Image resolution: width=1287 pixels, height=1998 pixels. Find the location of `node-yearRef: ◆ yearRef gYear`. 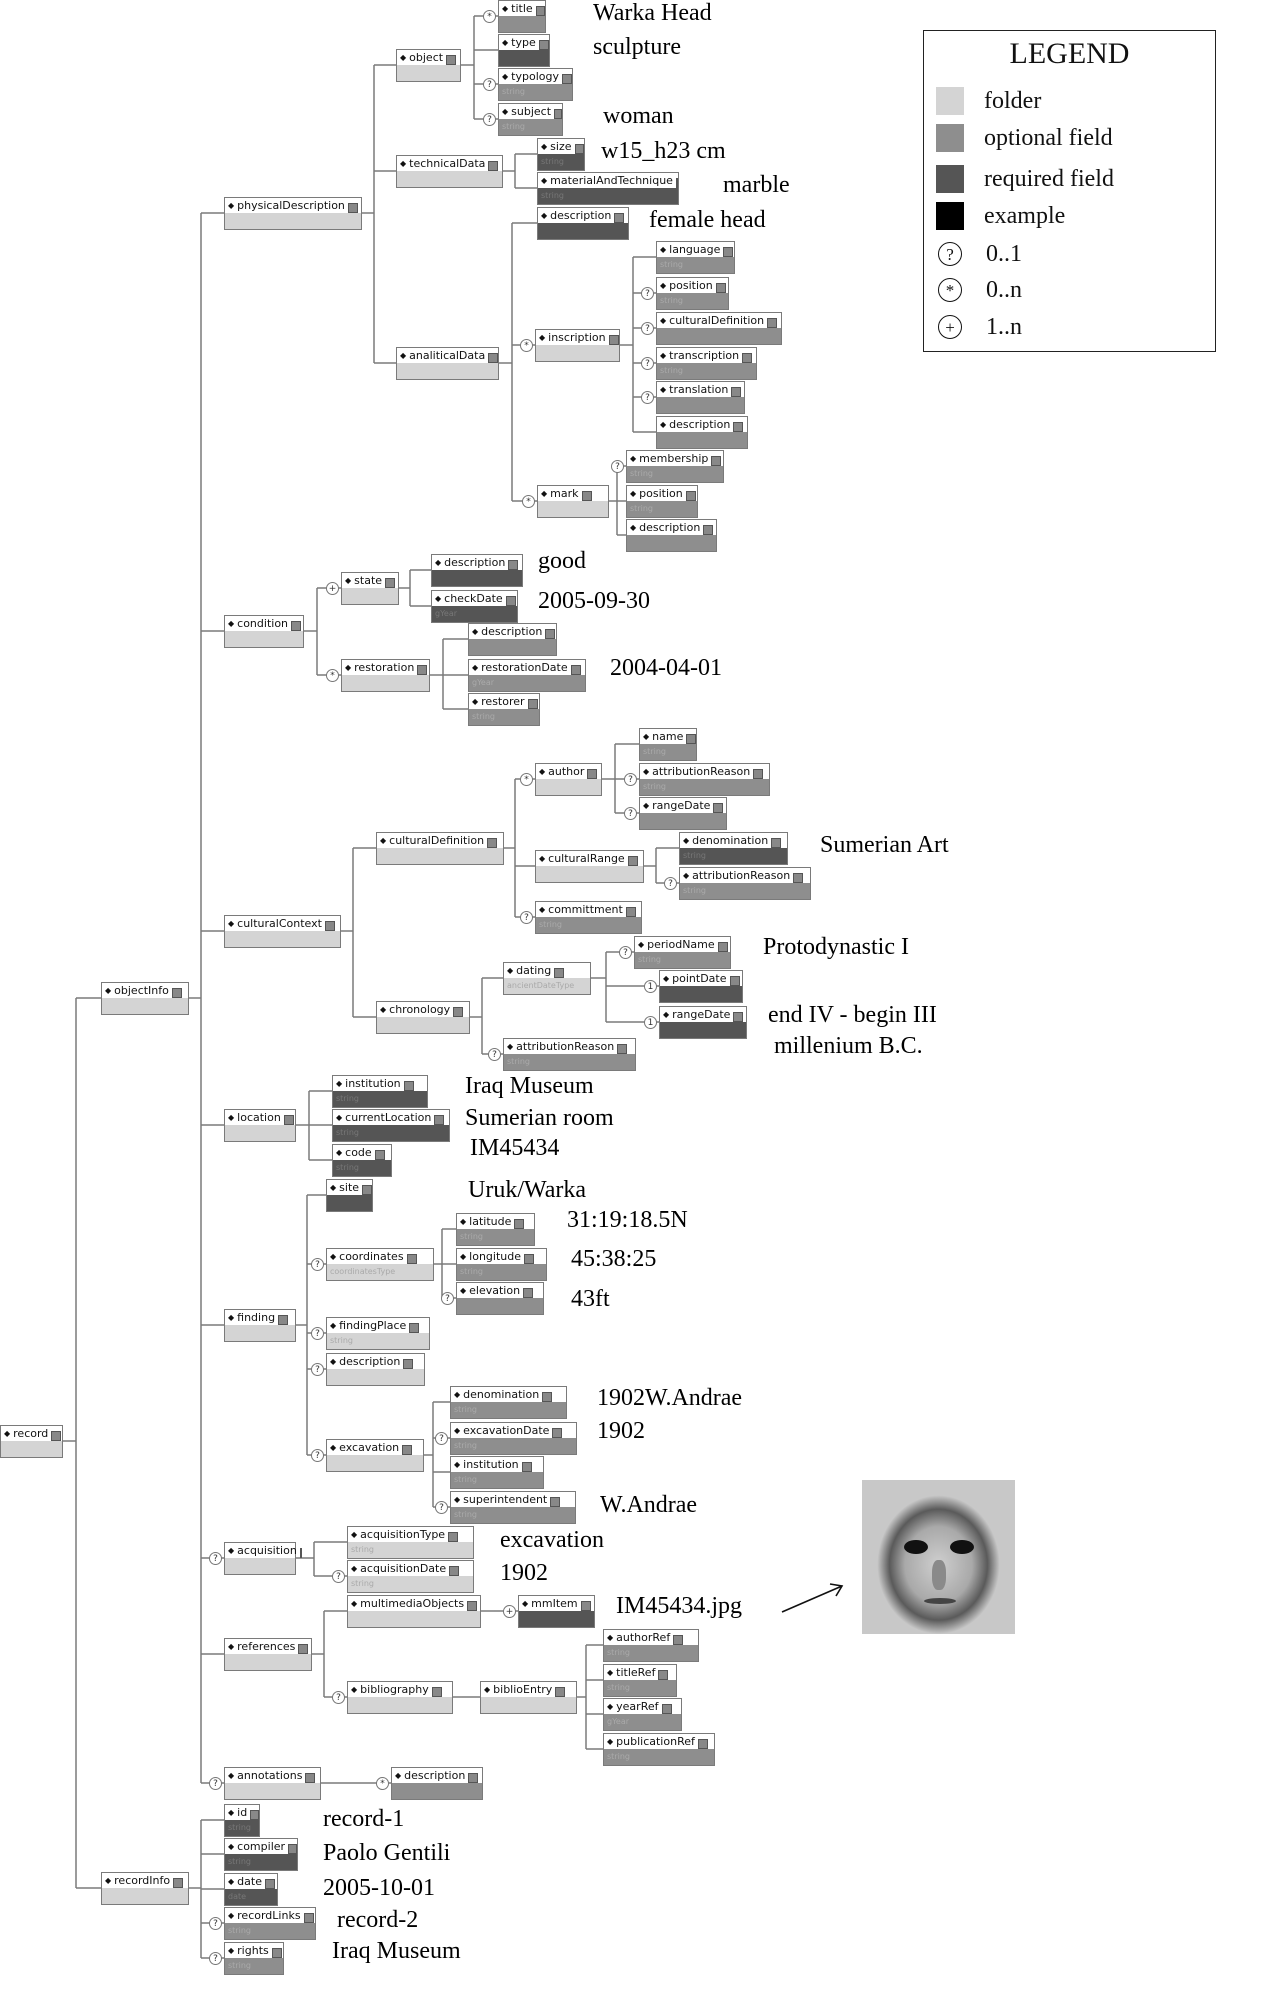

node-yearRef: ◆ yearRef gYear is located at coordinates (642, 1714).